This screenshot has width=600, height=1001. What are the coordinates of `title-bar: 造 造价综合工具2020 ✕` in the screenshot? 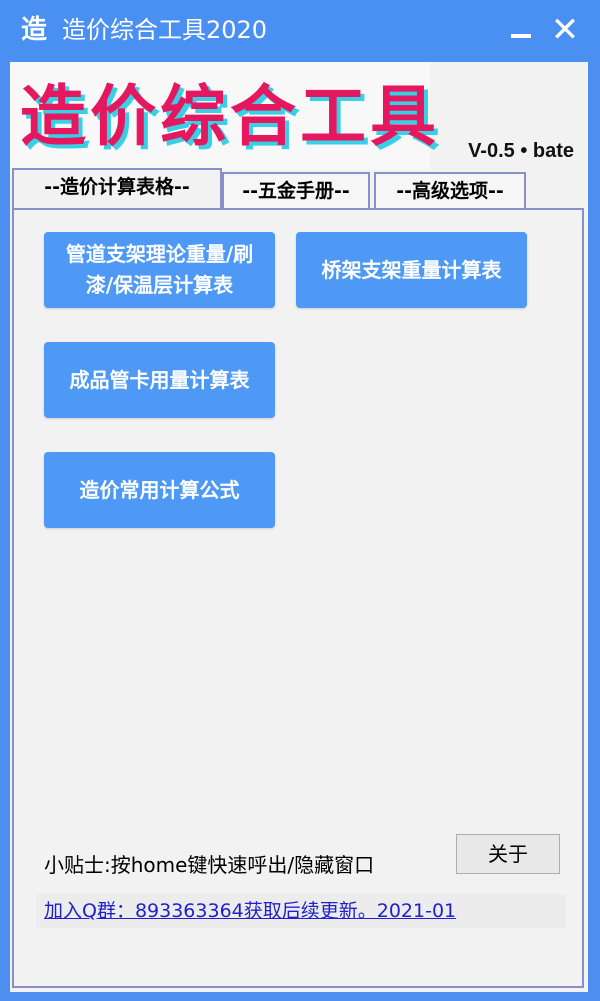 It's located at (300, 31).